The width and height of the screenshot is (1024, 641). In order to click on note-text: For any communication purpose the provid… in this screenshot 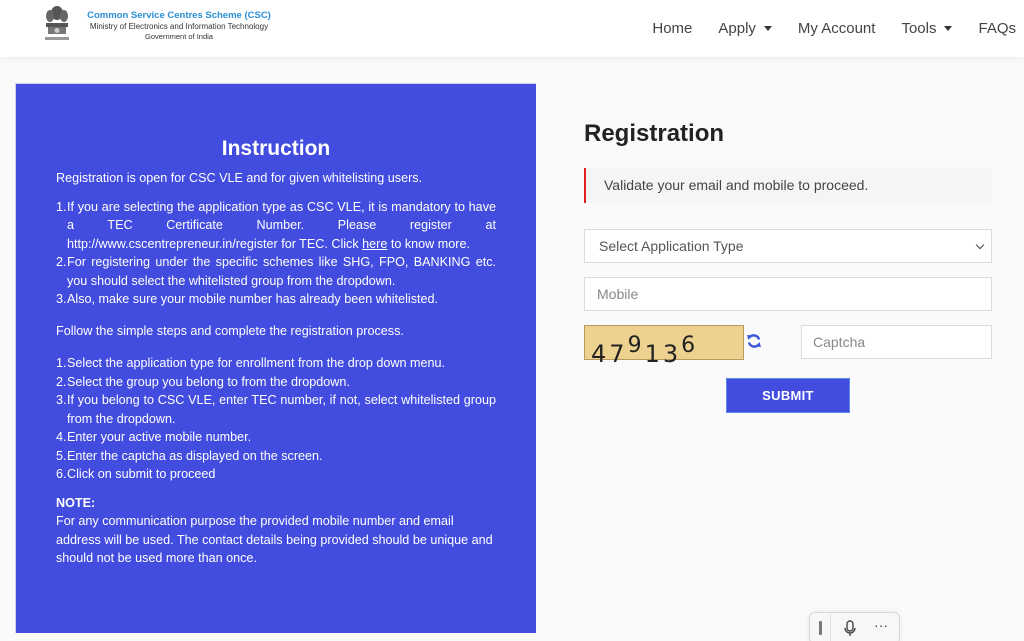, I will do `click(274, 539)`.